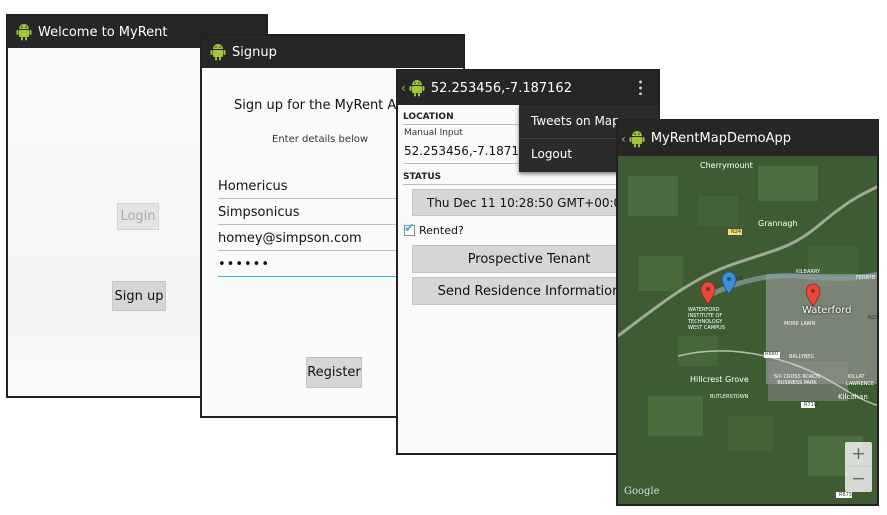  Describe the element at coordinates (332, 52) in the screenshot. I see `signup-action-bar: Signup` at that location.